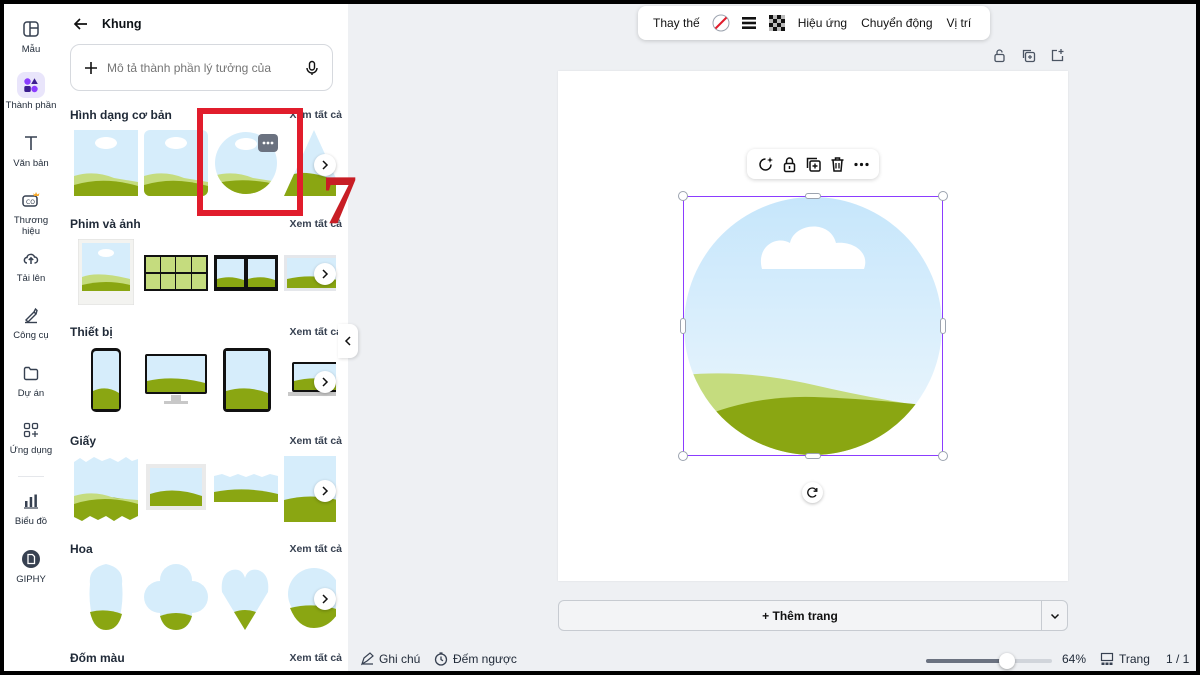  Describe the element at coordinates (765, 164) in the screenshot. I see `ai-edit-icon` at that location.